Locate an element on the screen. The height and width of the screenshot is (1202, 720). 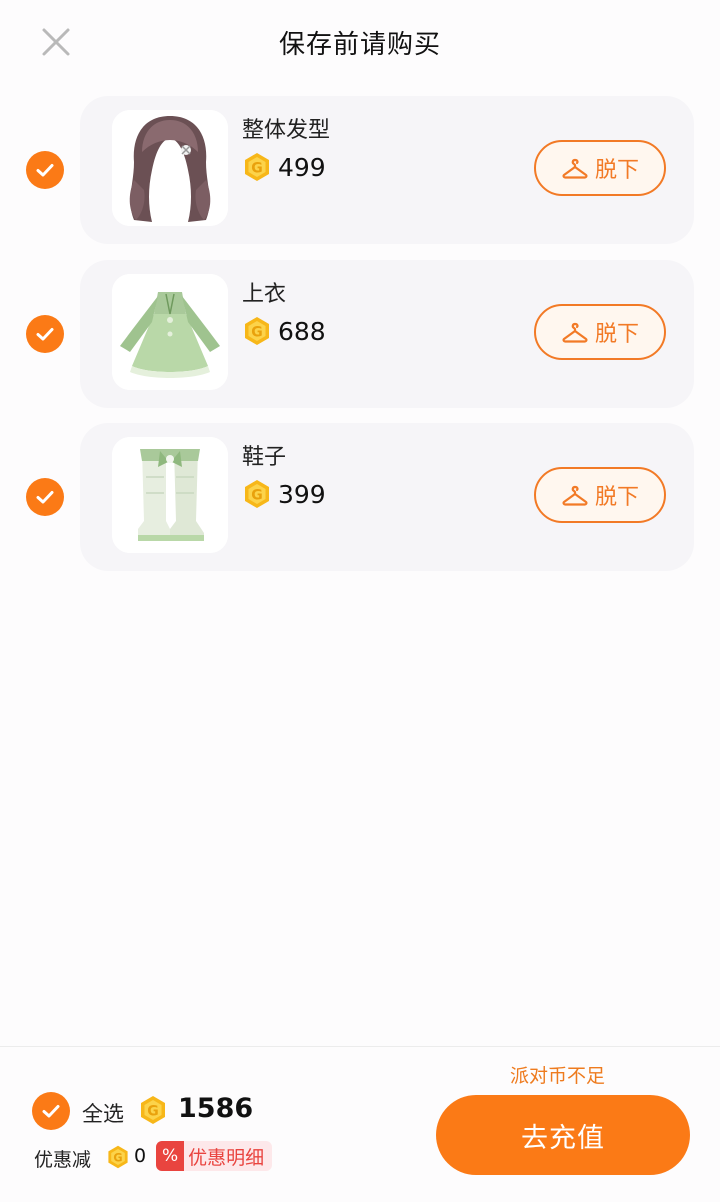
list-item: 上衣 G 688 脱下 is located at coordinates (360, 334).